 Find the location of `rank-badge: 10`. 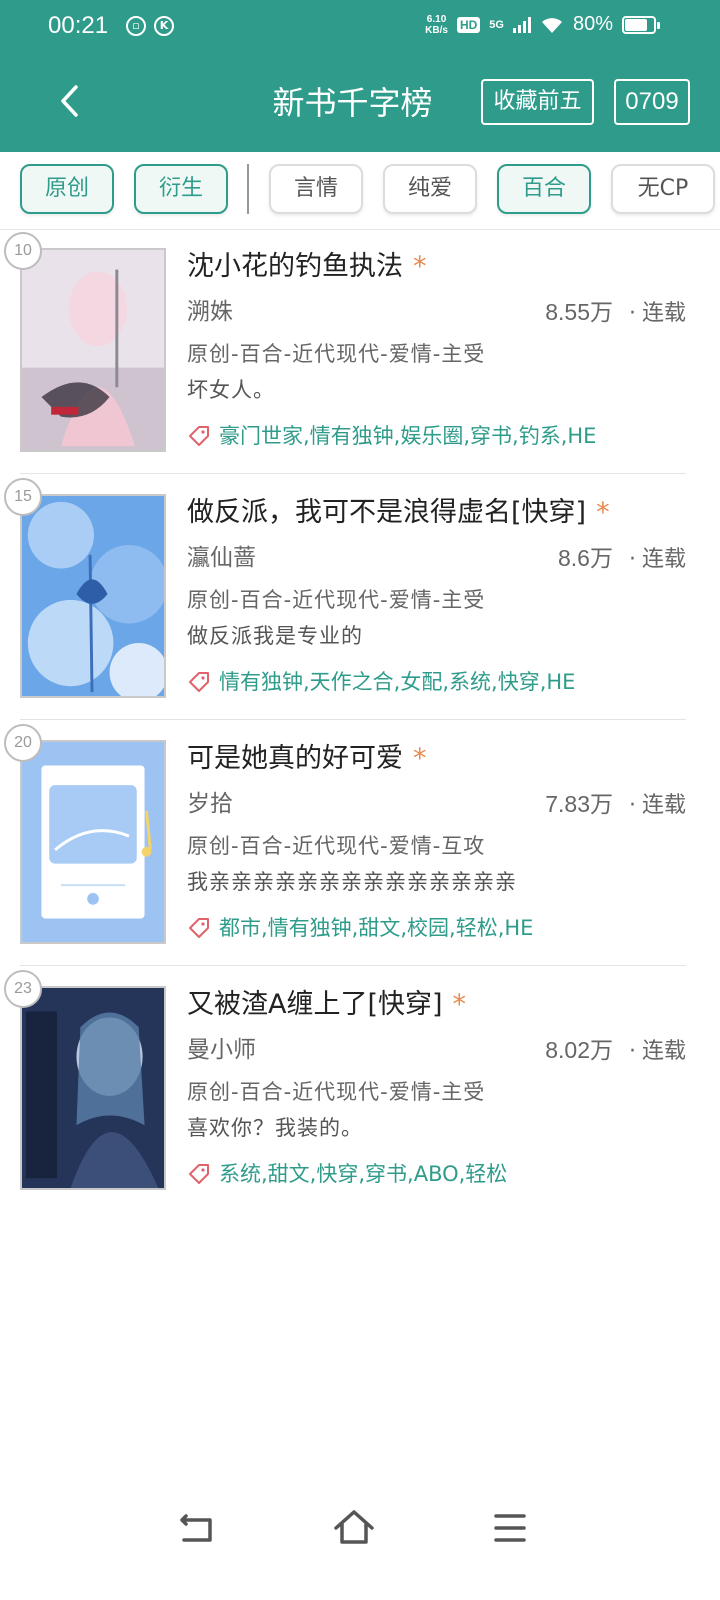

rank-badge: 10 is located at coordinates (23, 251).